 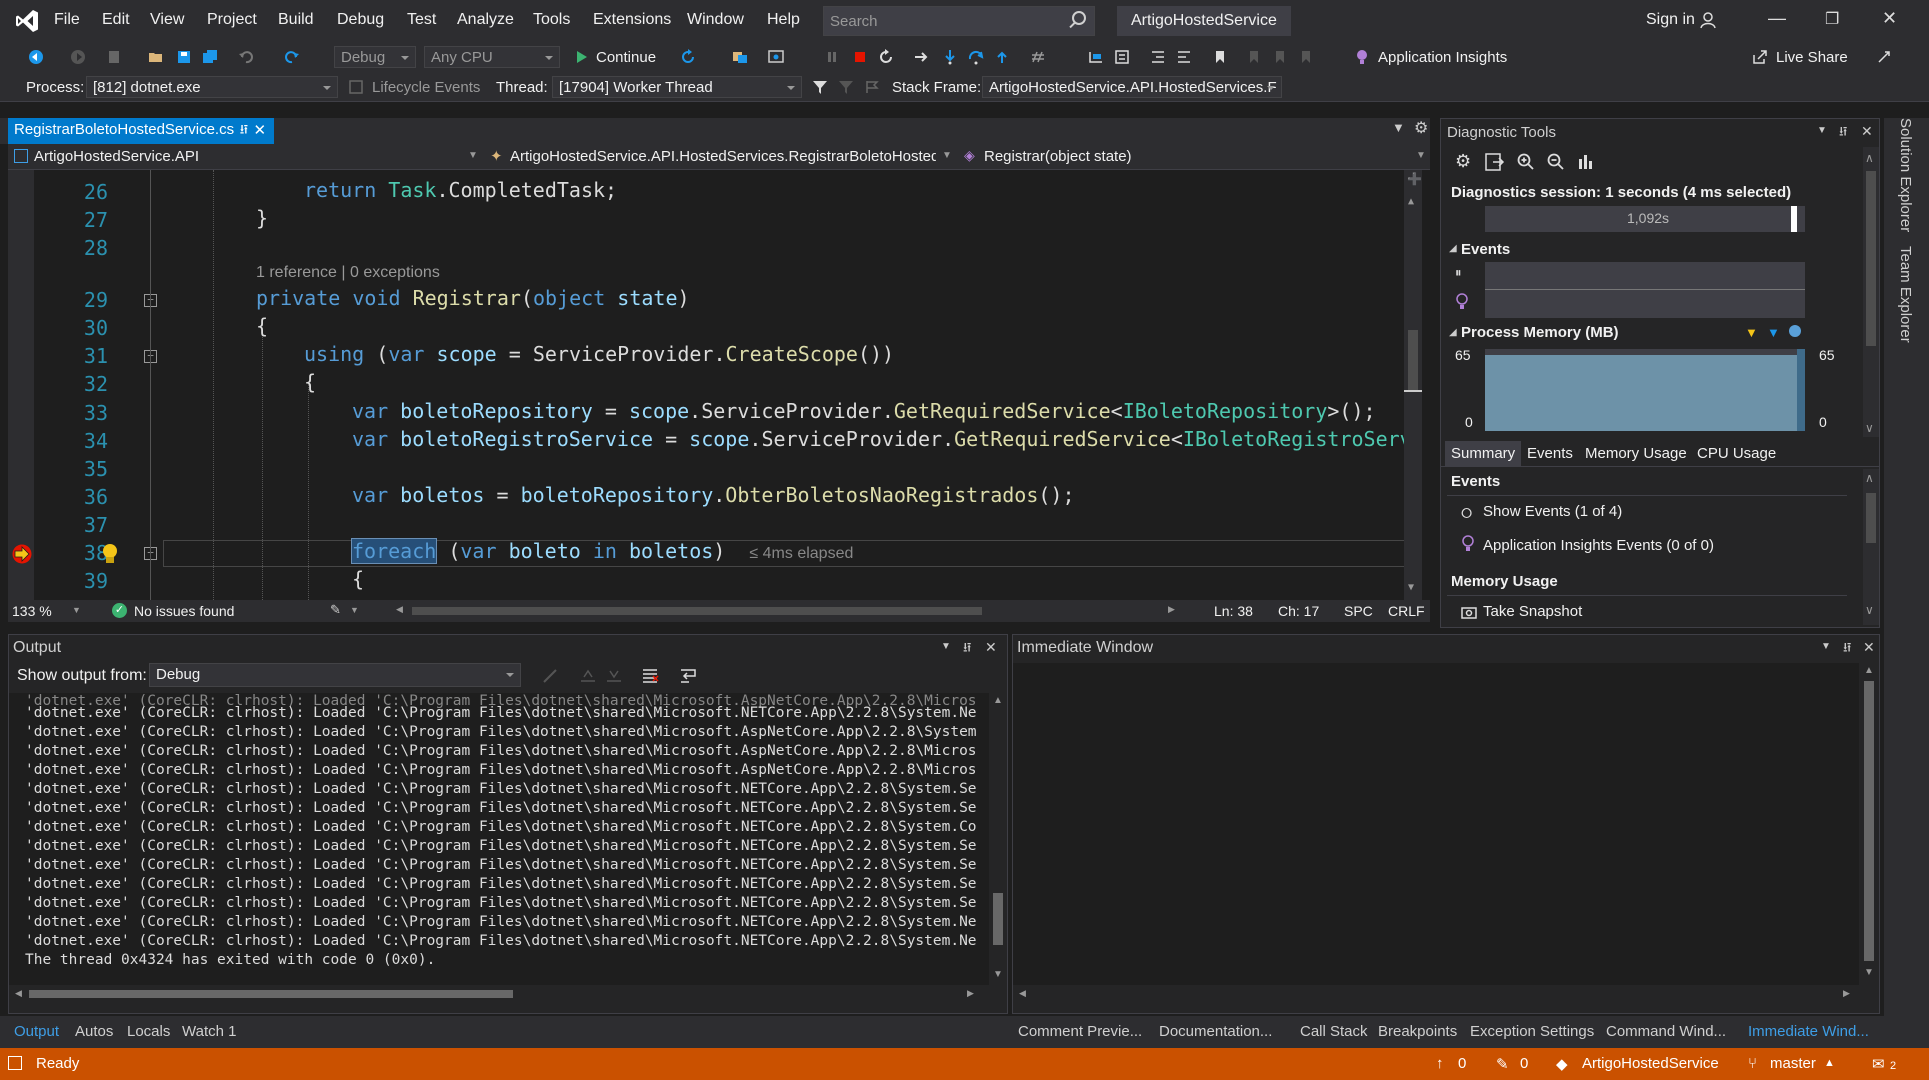 I want to click on scroll-up-icon: ▲, so click(x=1411, y=201).